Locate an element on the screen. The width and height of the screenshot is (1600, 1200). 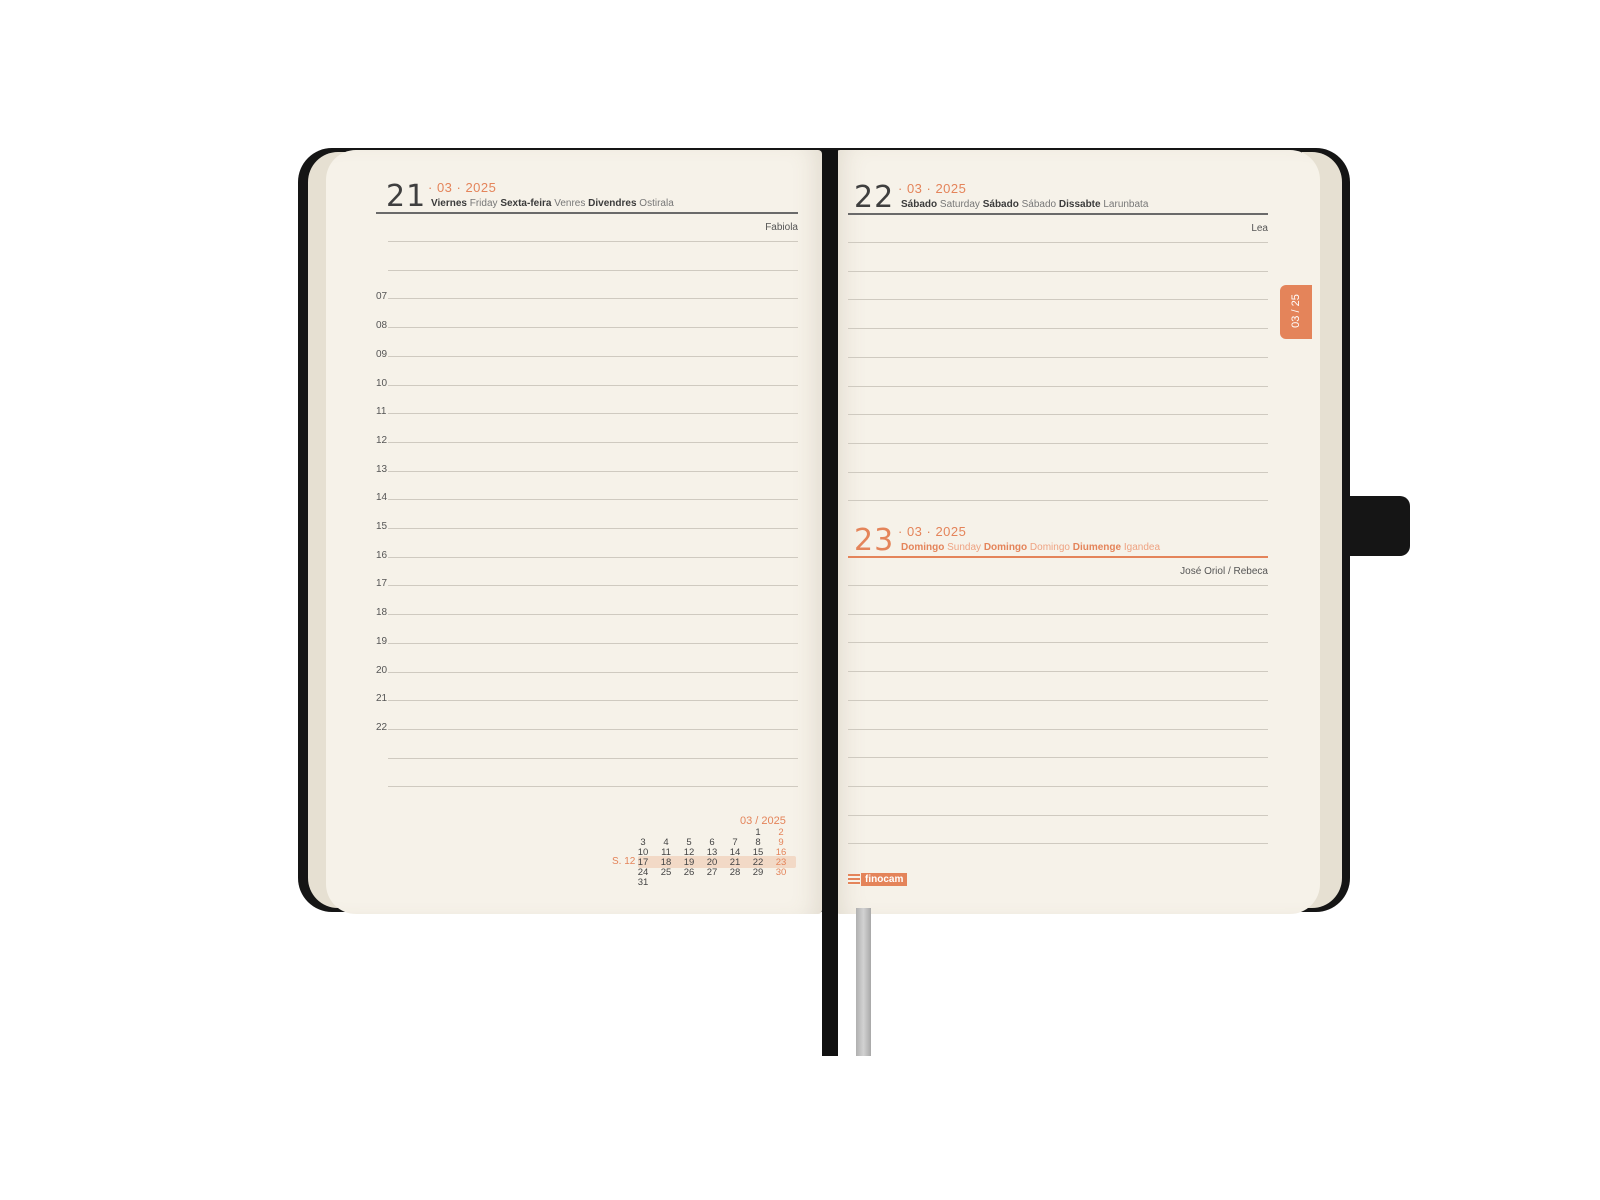
weekday-name: Saturday is located at coordinates (959, 204).